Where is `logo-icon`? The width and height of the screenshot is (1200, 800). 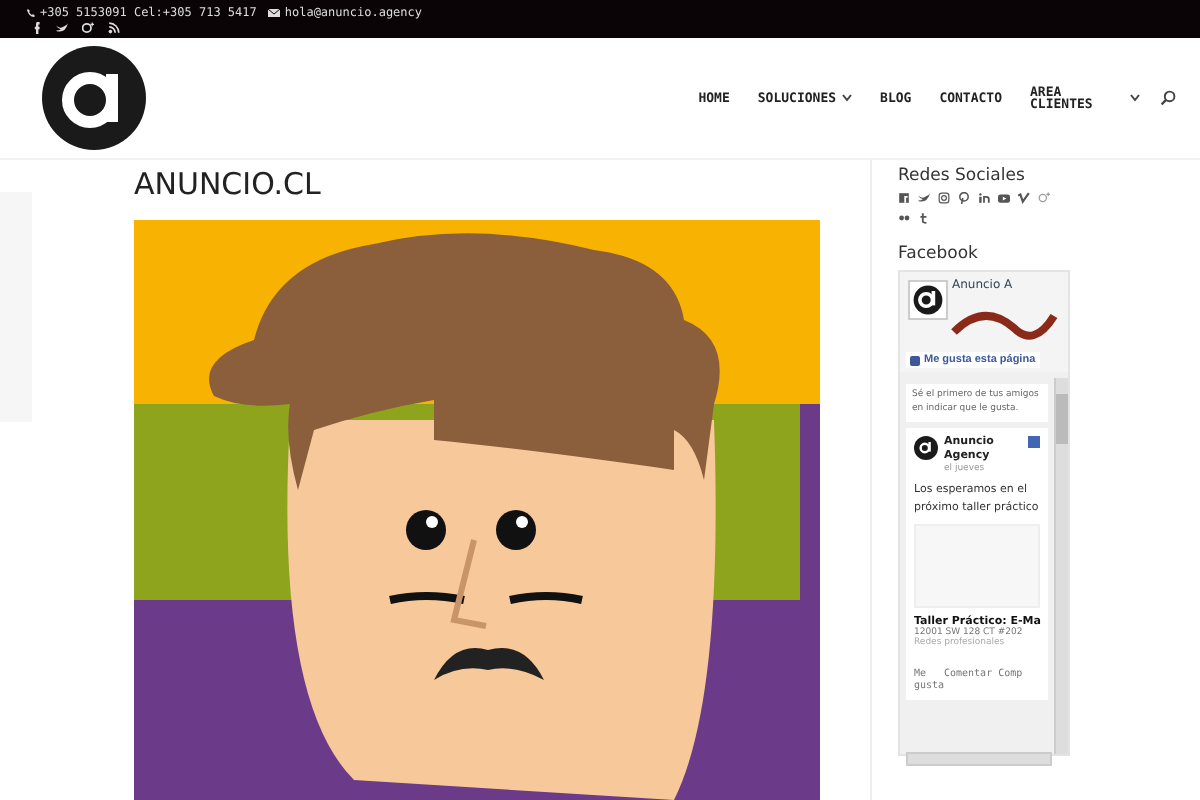
logo-icon is located at coordinates (94, 98).